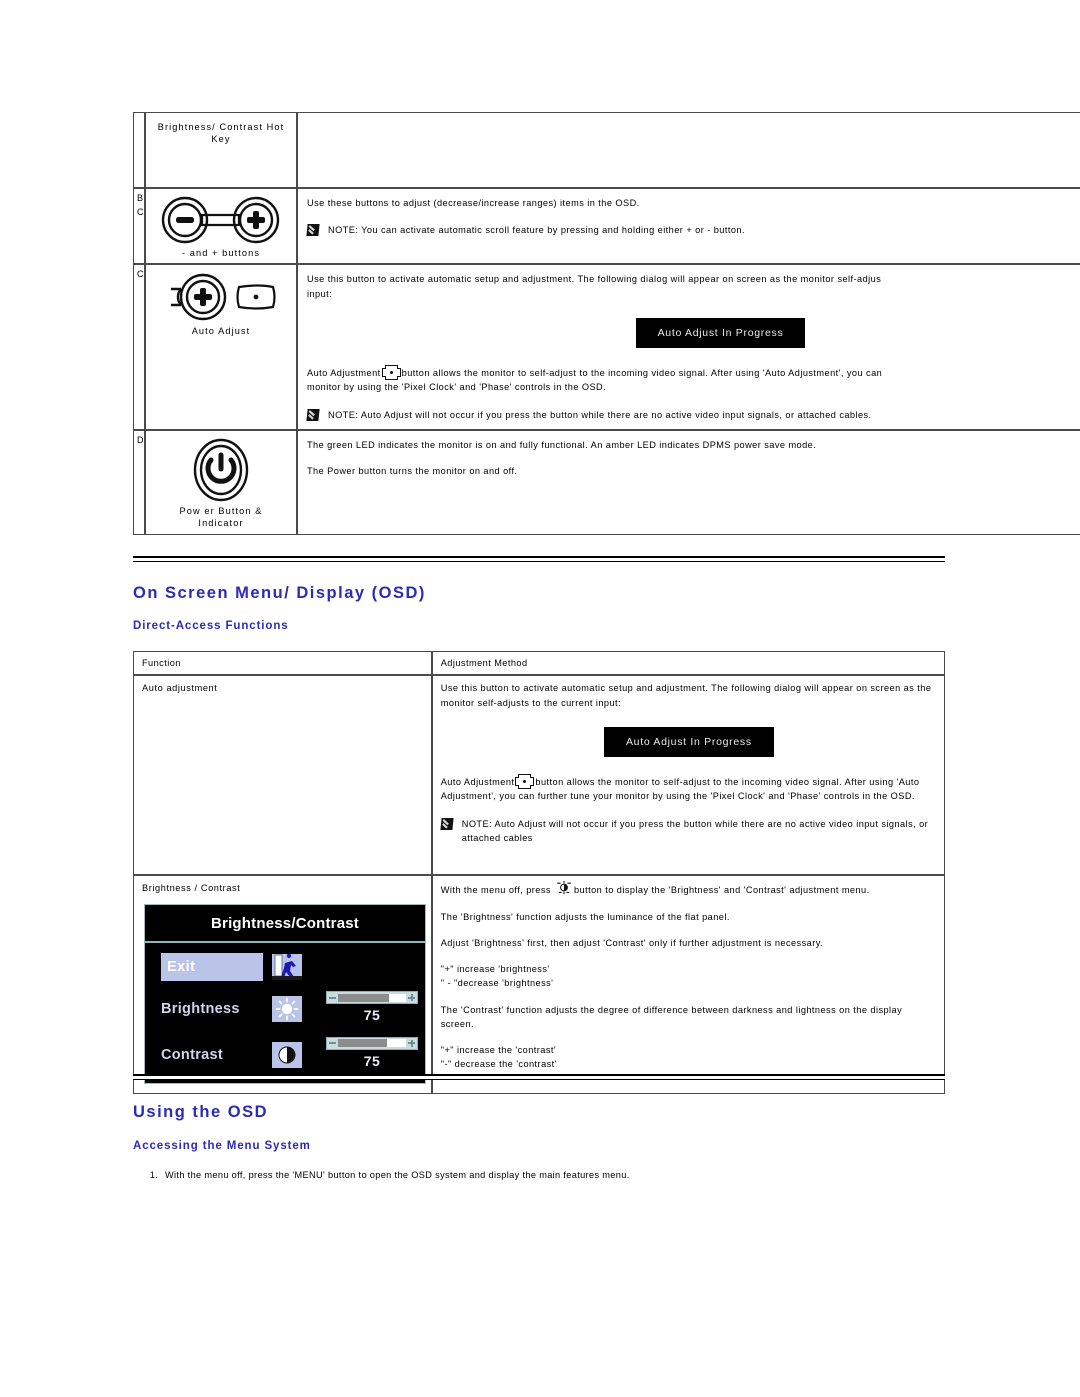 The height and width of the screenshot is (1397, 1080). What do you see at coordinates (285, 924) in the screenshot?
I see `osd-title: Brightness/Contrast` at bounding box center [285, 924].